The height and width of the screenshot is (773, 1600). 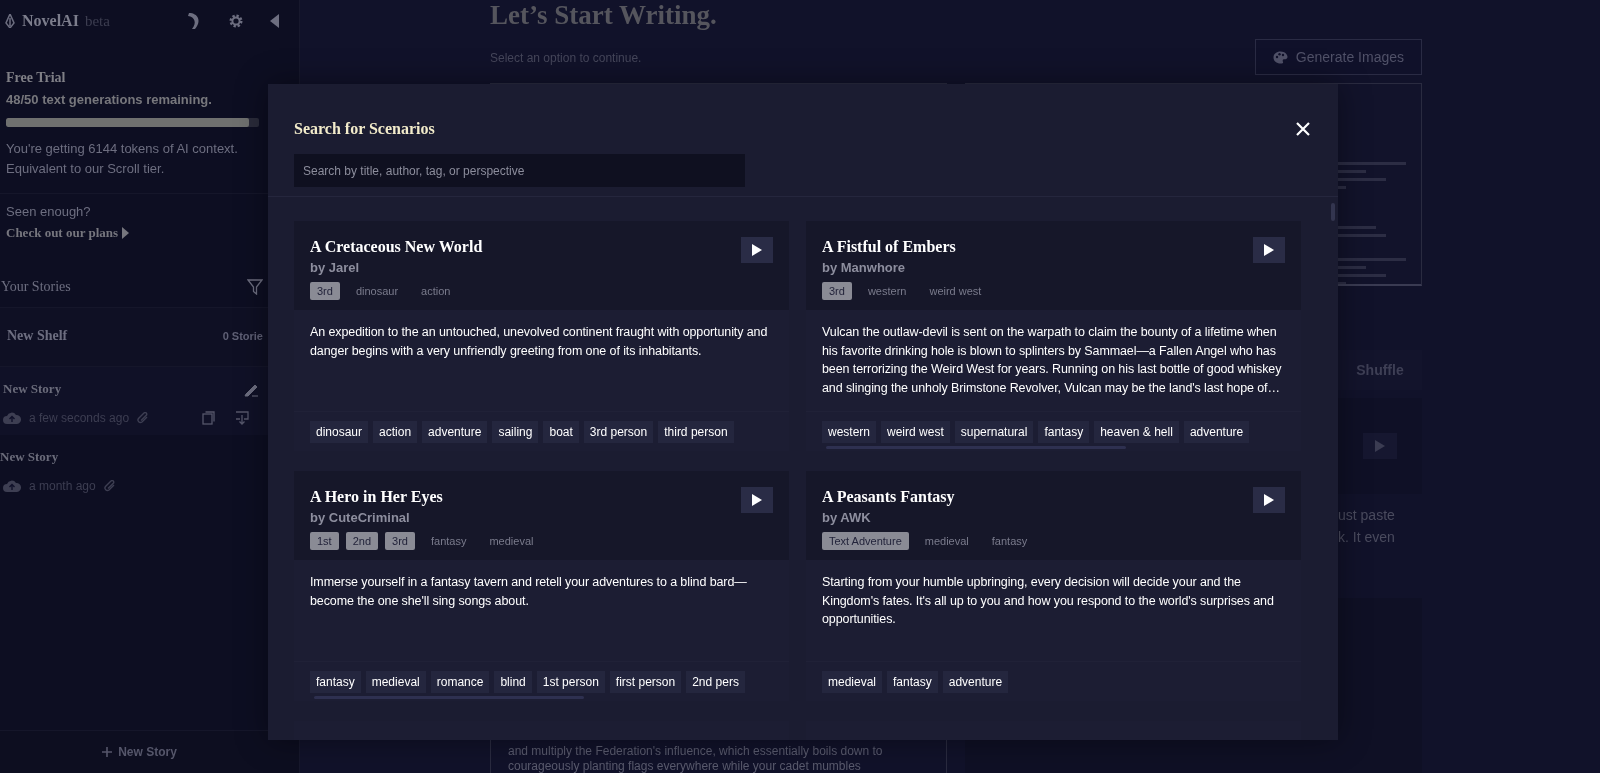 What do you see at coordinates (324, 541) in the screenshot?
I see `perspective-badge: 1st` at bounding box center [324, 541].